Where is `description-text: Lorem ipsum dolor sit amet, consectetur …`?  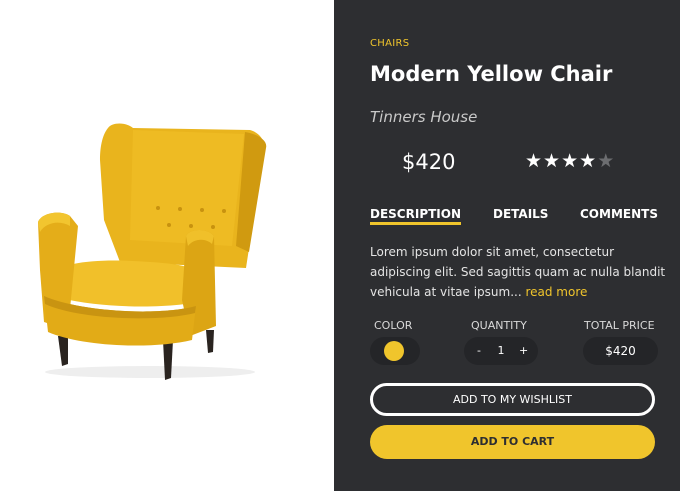
description-text: Lorem ipsum dolor sit amet, consectetur … is located at coordinates (518, 272).